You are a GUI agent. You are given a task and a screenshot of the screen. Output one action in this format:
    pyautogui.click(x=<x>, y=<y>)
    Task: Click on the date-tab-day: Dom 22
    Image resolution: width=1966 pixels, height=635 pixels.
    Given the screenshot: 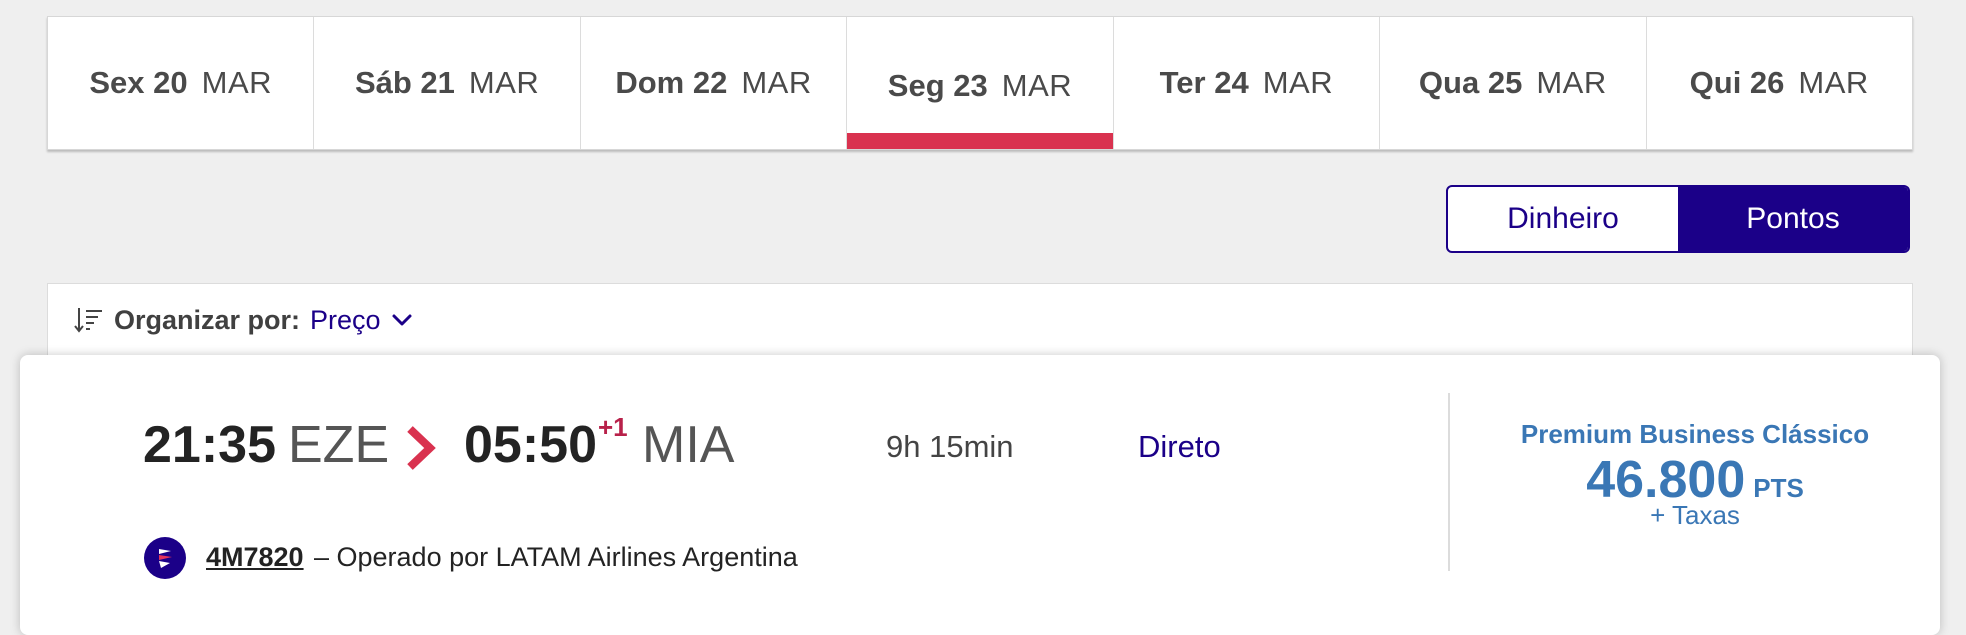 What is the action you would take?
    pyautogui.click(x=671, y=82)
    